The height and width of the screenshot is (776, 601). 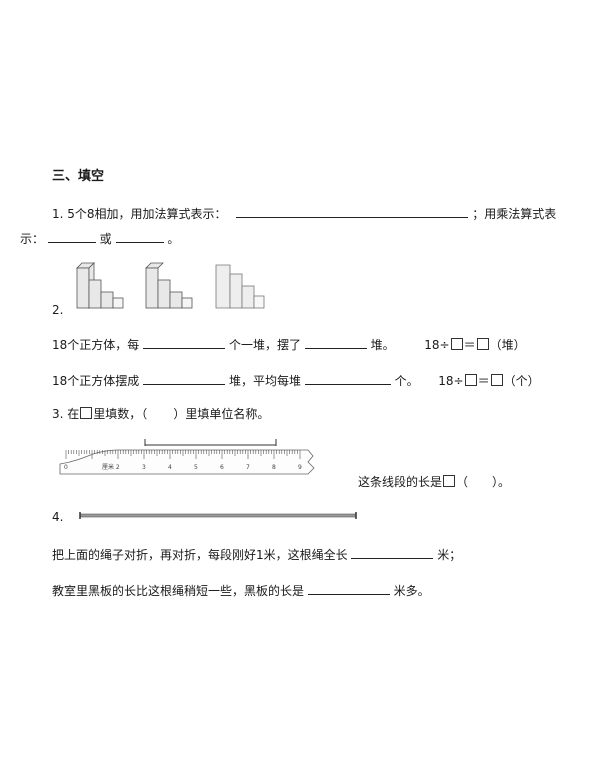 I want to click on q2-number: 2., so click(x=58, y=310).